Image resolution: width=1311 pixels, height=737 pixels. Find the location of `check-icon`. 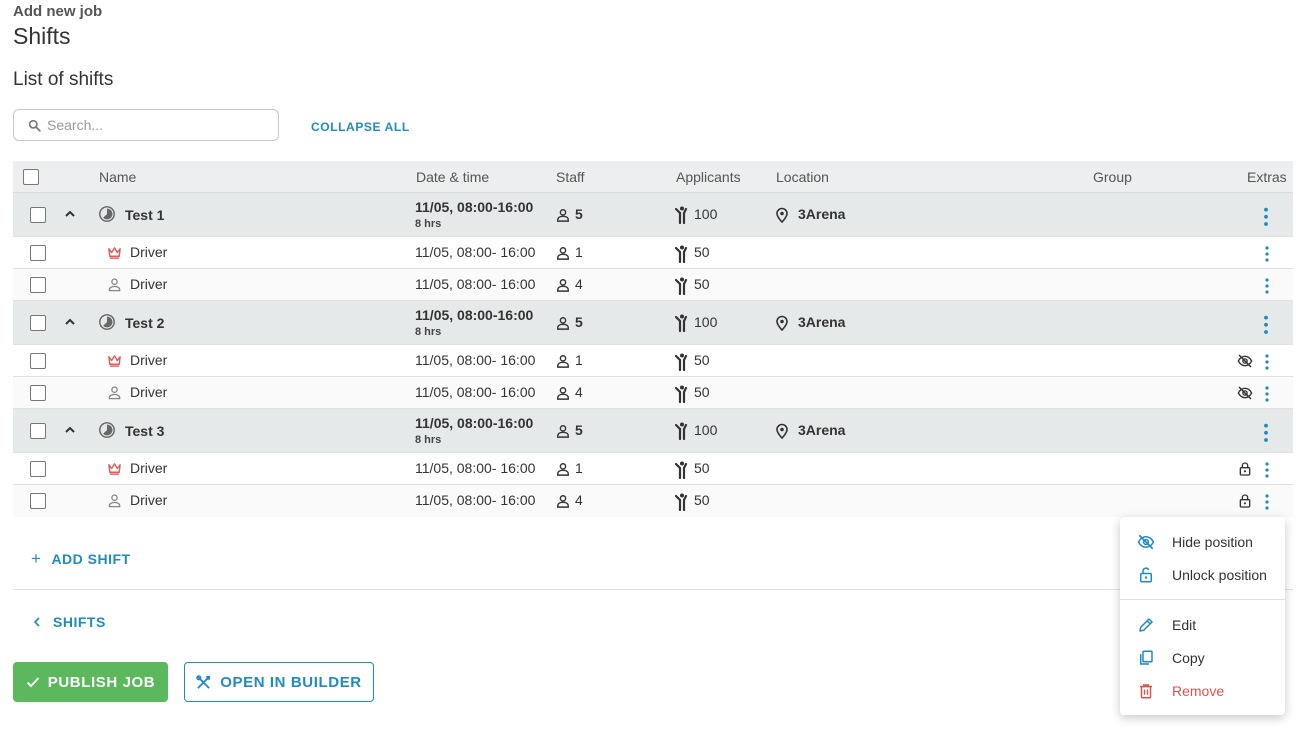

check-icon is located at coordinates (32, 682).